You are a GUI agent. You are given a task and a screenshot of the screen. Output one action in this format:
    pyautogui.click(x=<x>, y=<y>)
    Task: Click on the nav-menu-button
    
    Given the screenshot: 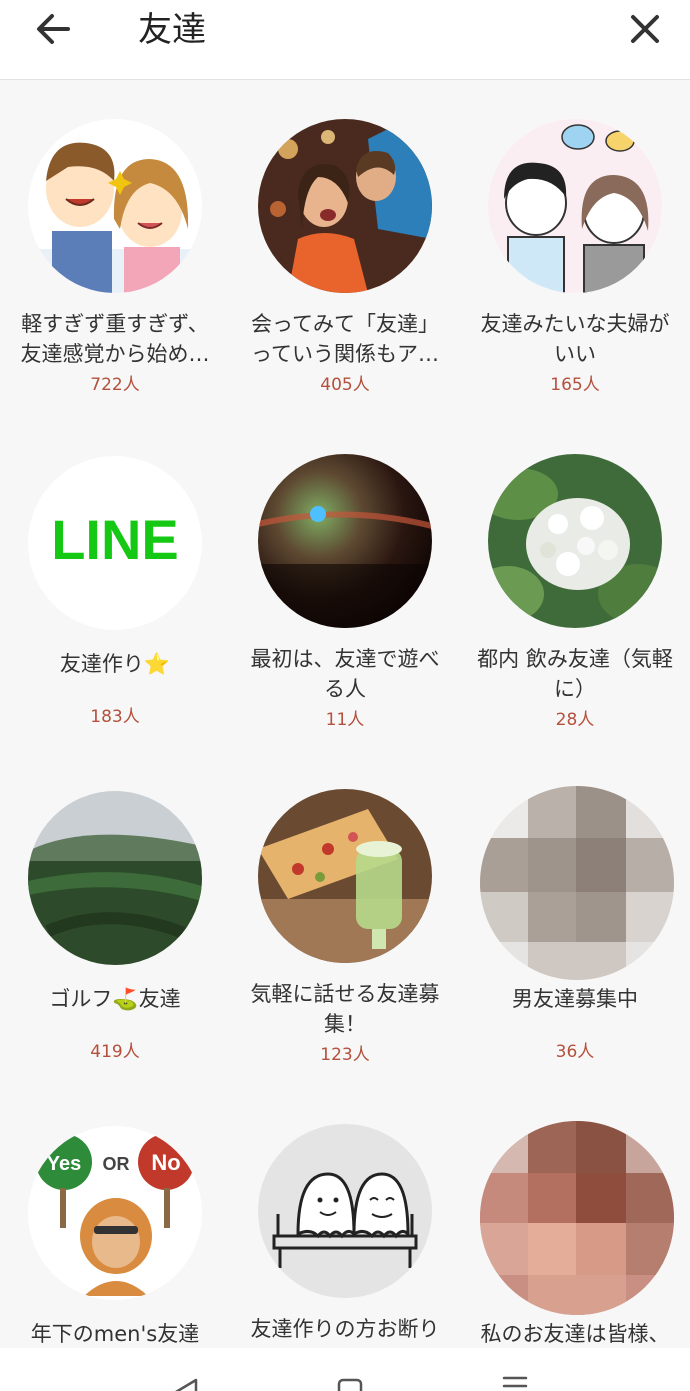 What is the action you would take?
    pyautogui.click(x=515, y=1382)
    